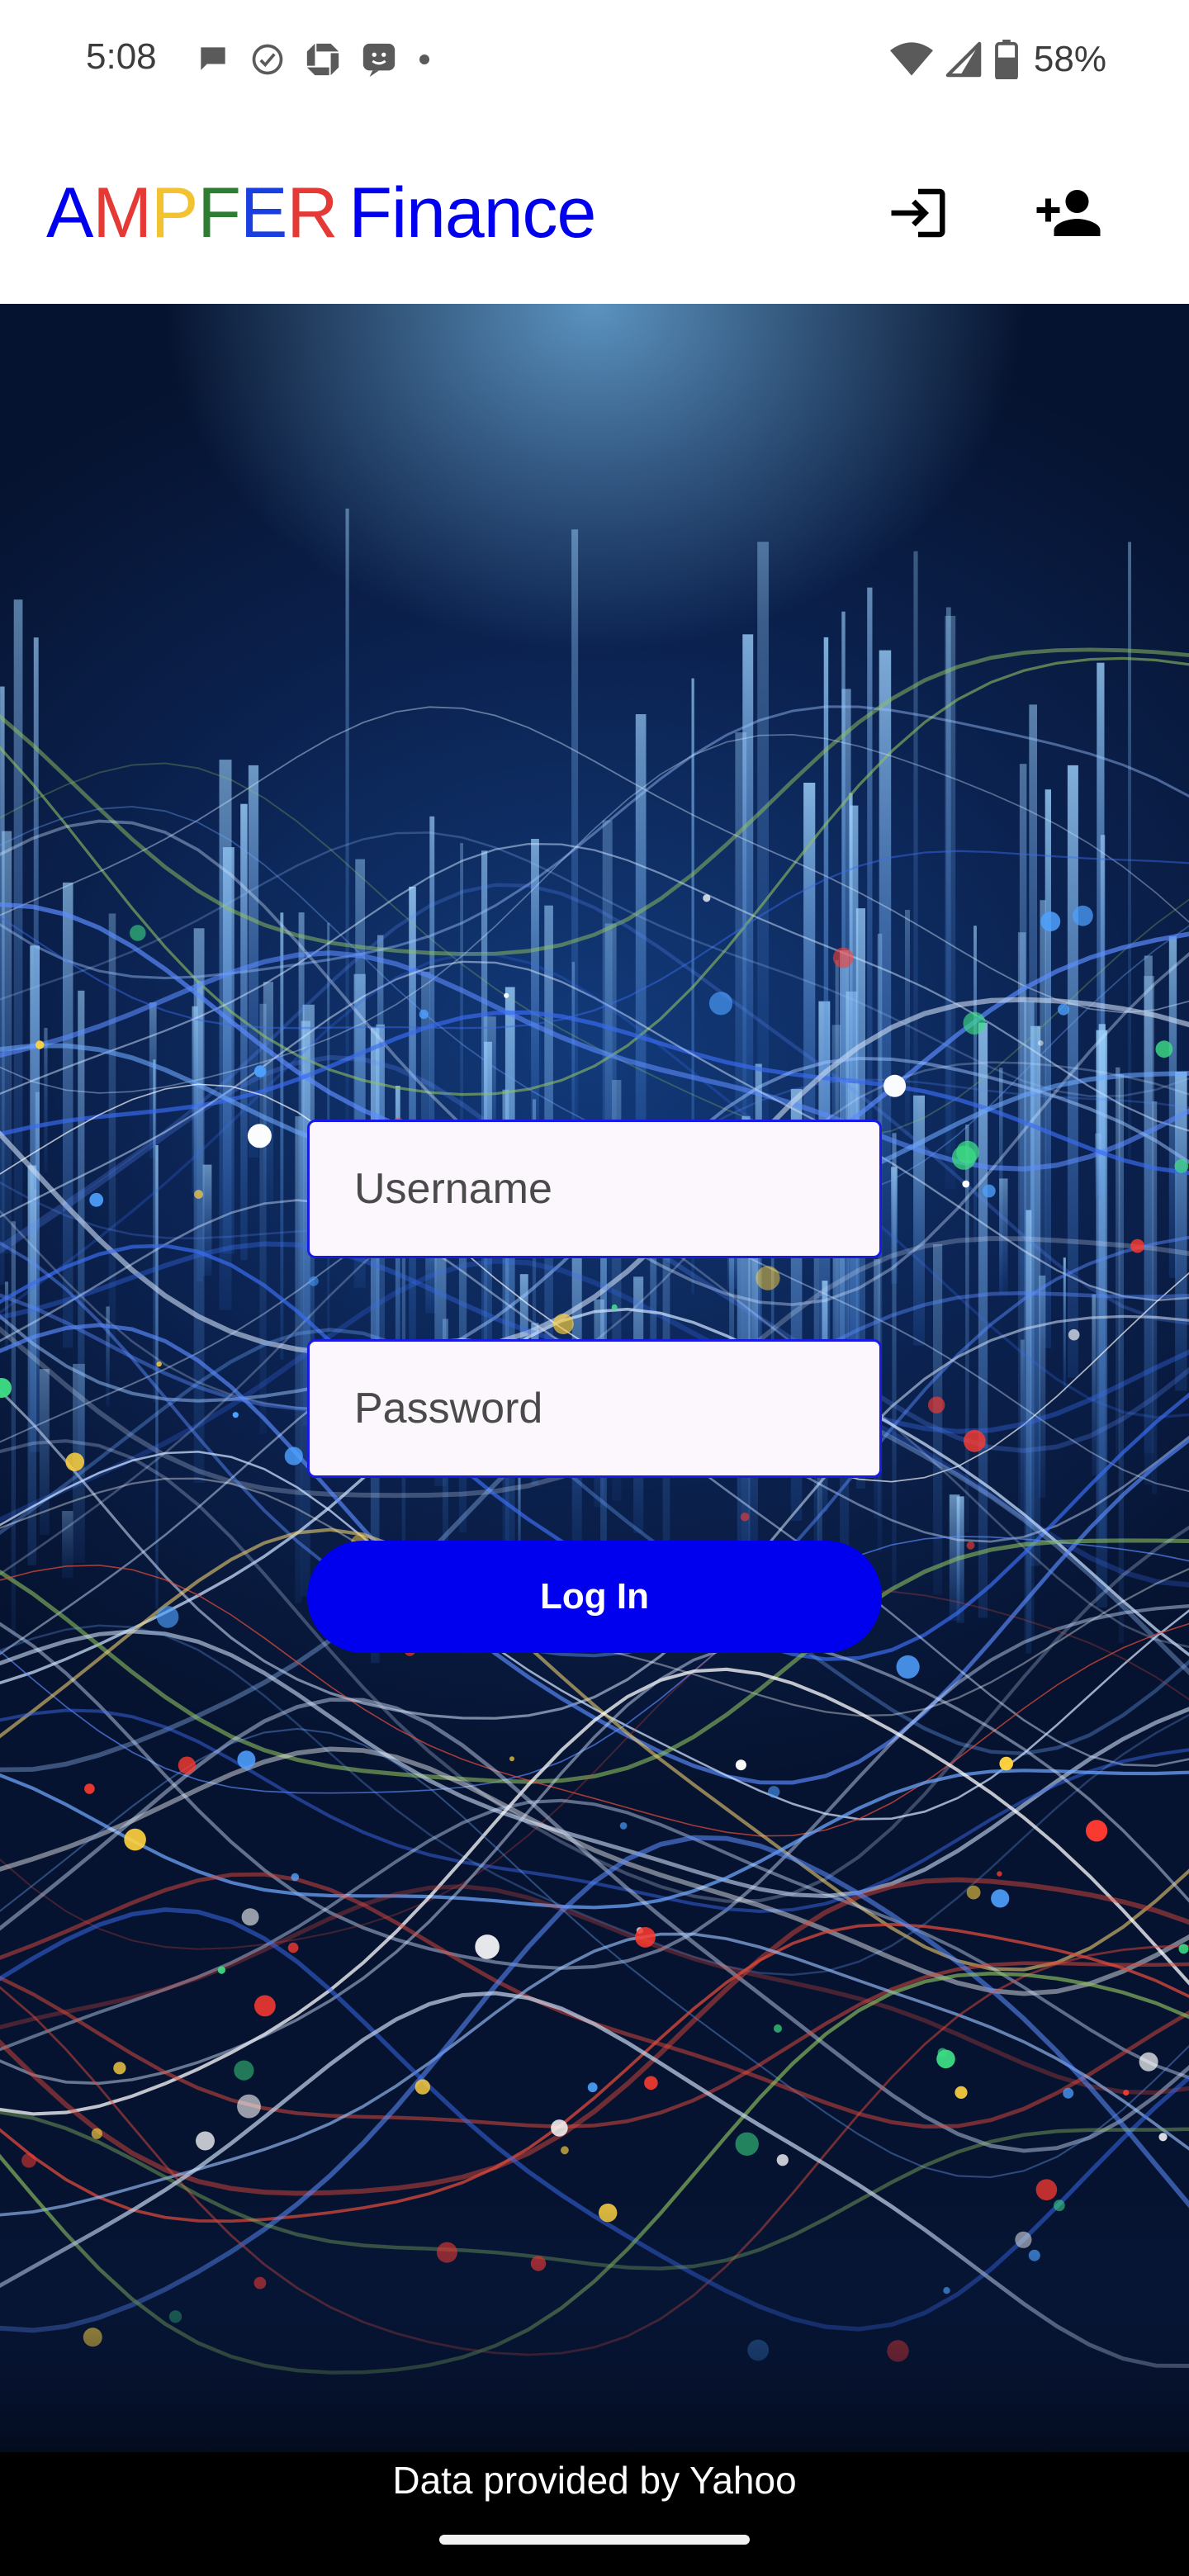 The width and height of the screenshot is (1189, 2576). Describe the element at coordinates (424, 59) in the screenshot. I see `more-dot-icon` at that location.